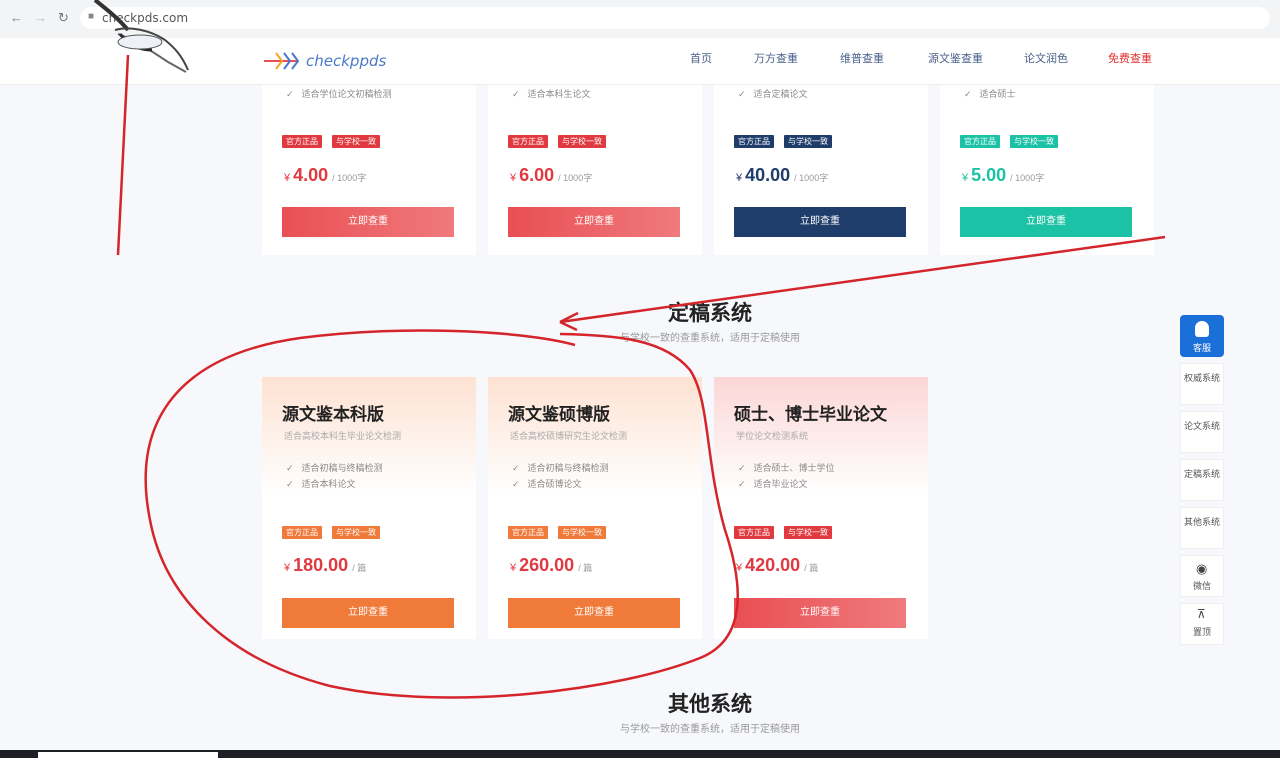 This screenshot has height=758, width=1280. What do you see at coordinates (141, 36) in the screenshot?
I see `seagull-drawing` at bounding box center [141, 36].